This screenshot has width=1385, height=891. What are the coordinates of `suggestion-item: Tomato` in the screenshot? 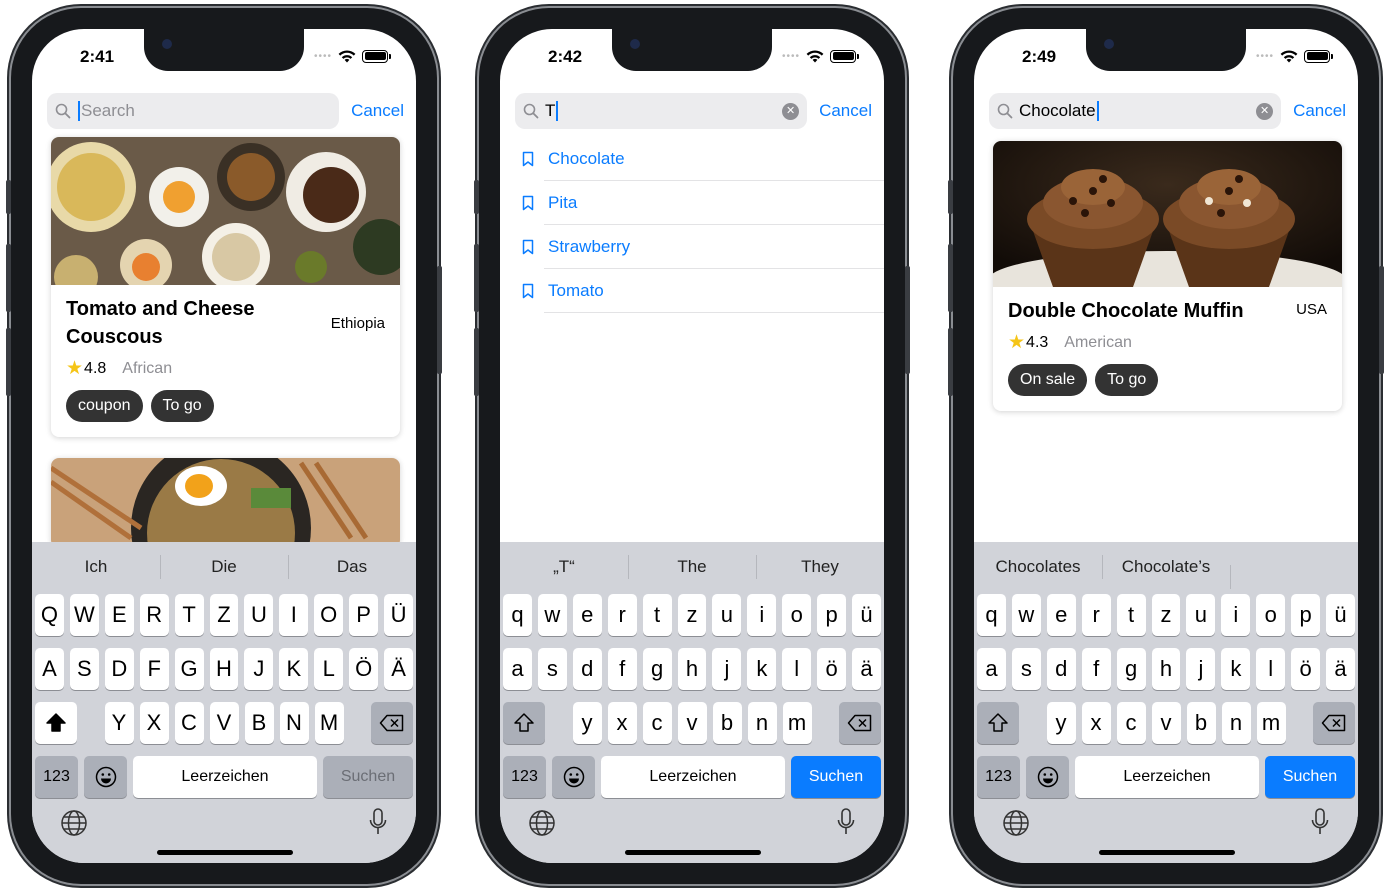 It's located at (692, 291).